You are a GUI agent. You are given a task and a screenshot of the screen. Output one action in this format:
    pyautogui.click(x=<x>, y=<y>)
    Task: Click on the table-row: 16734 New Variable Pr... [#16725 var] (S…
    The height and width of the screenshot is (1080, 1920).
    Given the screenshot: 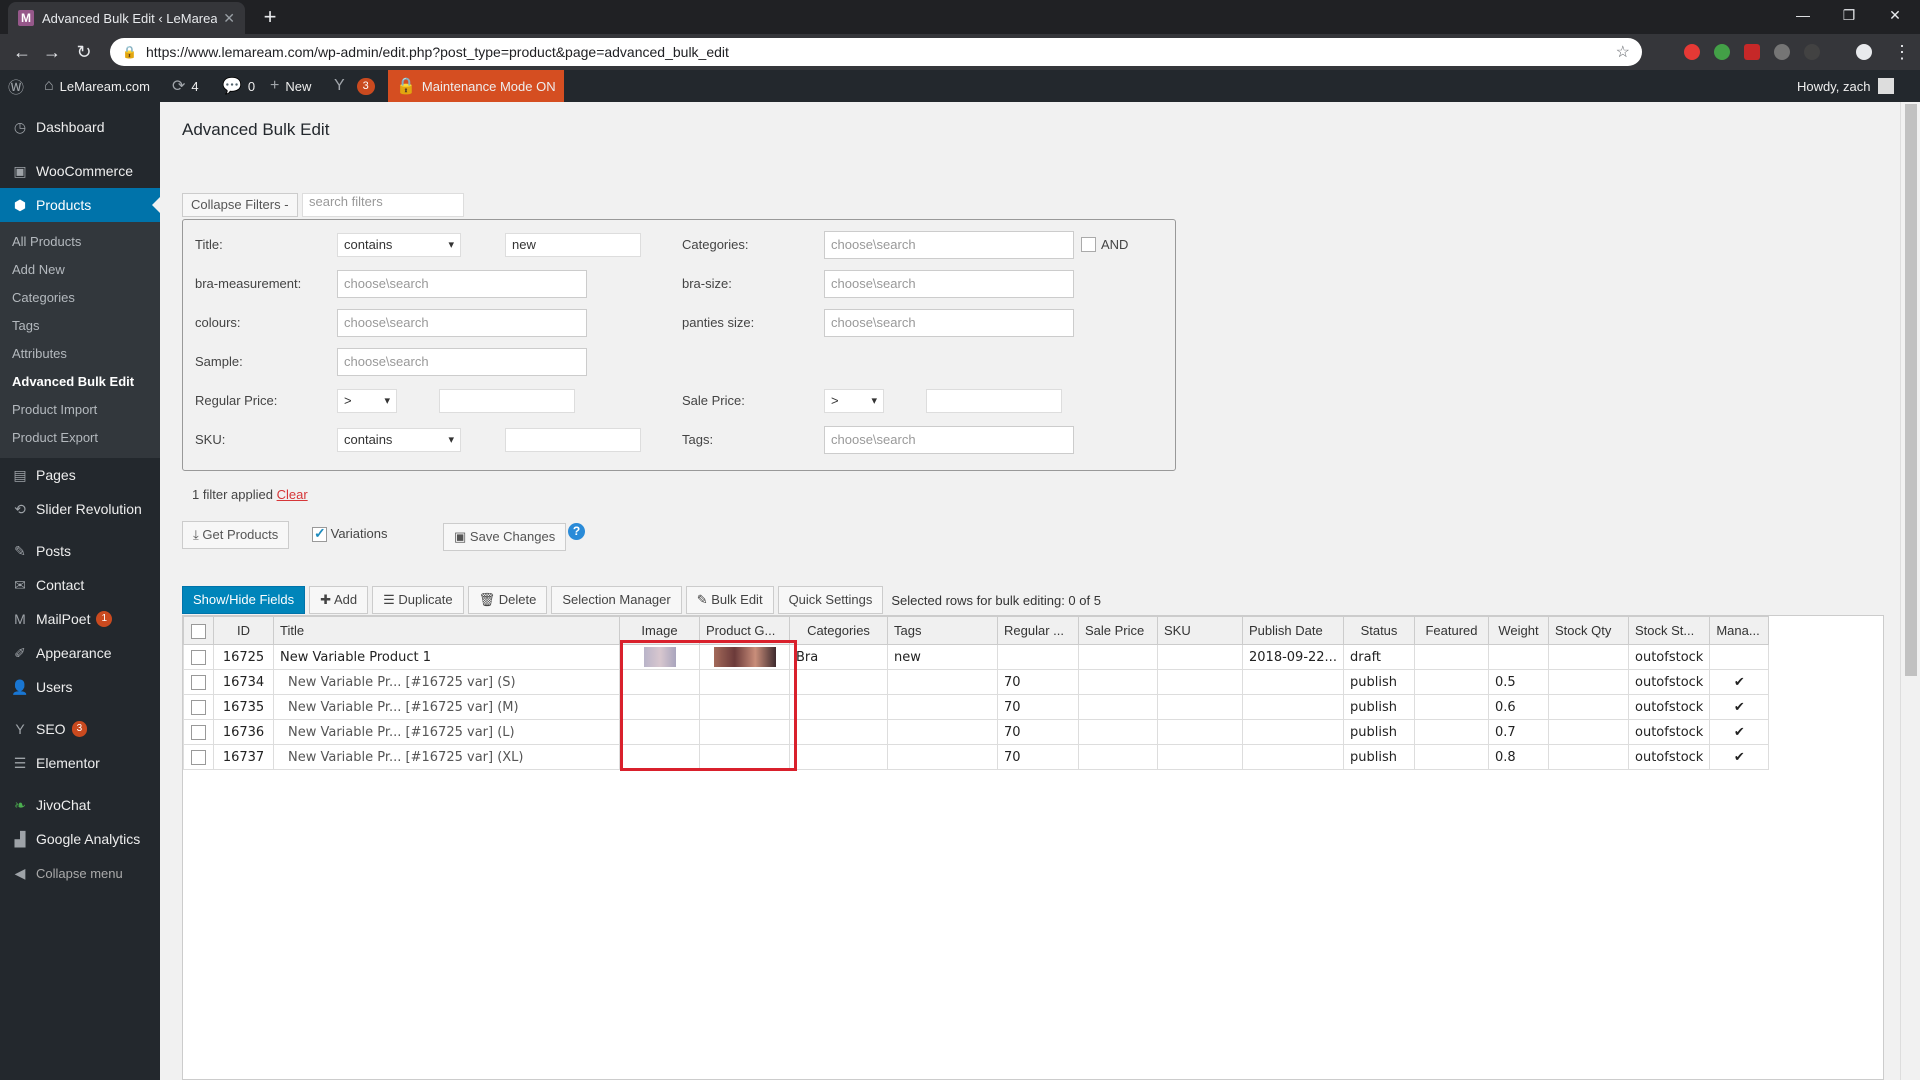 What is the action you would take?
    pyautogui.click(x=976, y=682)
    